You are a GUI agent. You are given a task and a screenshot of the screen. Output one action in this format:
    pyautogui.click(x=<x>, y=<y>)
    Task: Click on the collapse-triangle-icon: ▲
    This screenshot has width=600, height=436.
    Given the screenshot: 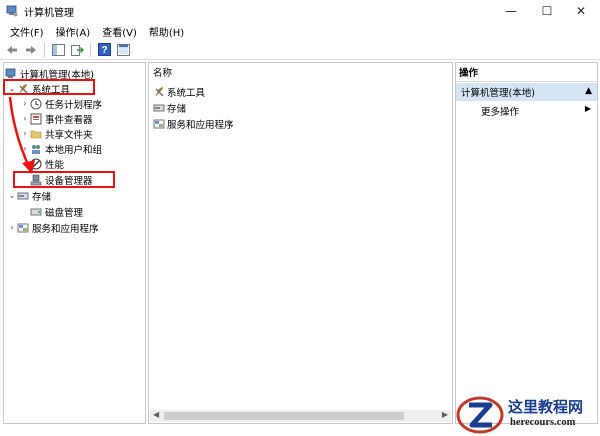 What is the action you would take?
    pyautogui.click(x=588, y=91)
    